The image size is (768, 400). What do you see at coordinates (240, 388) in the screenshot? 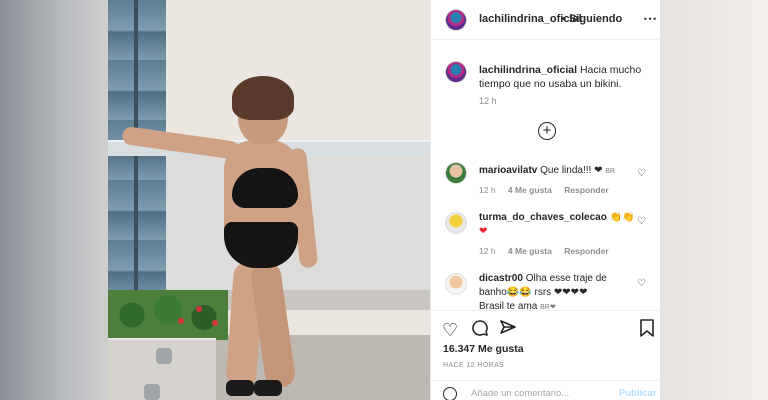
I see `figure-shoe-left` at bounding box center [240, 388].